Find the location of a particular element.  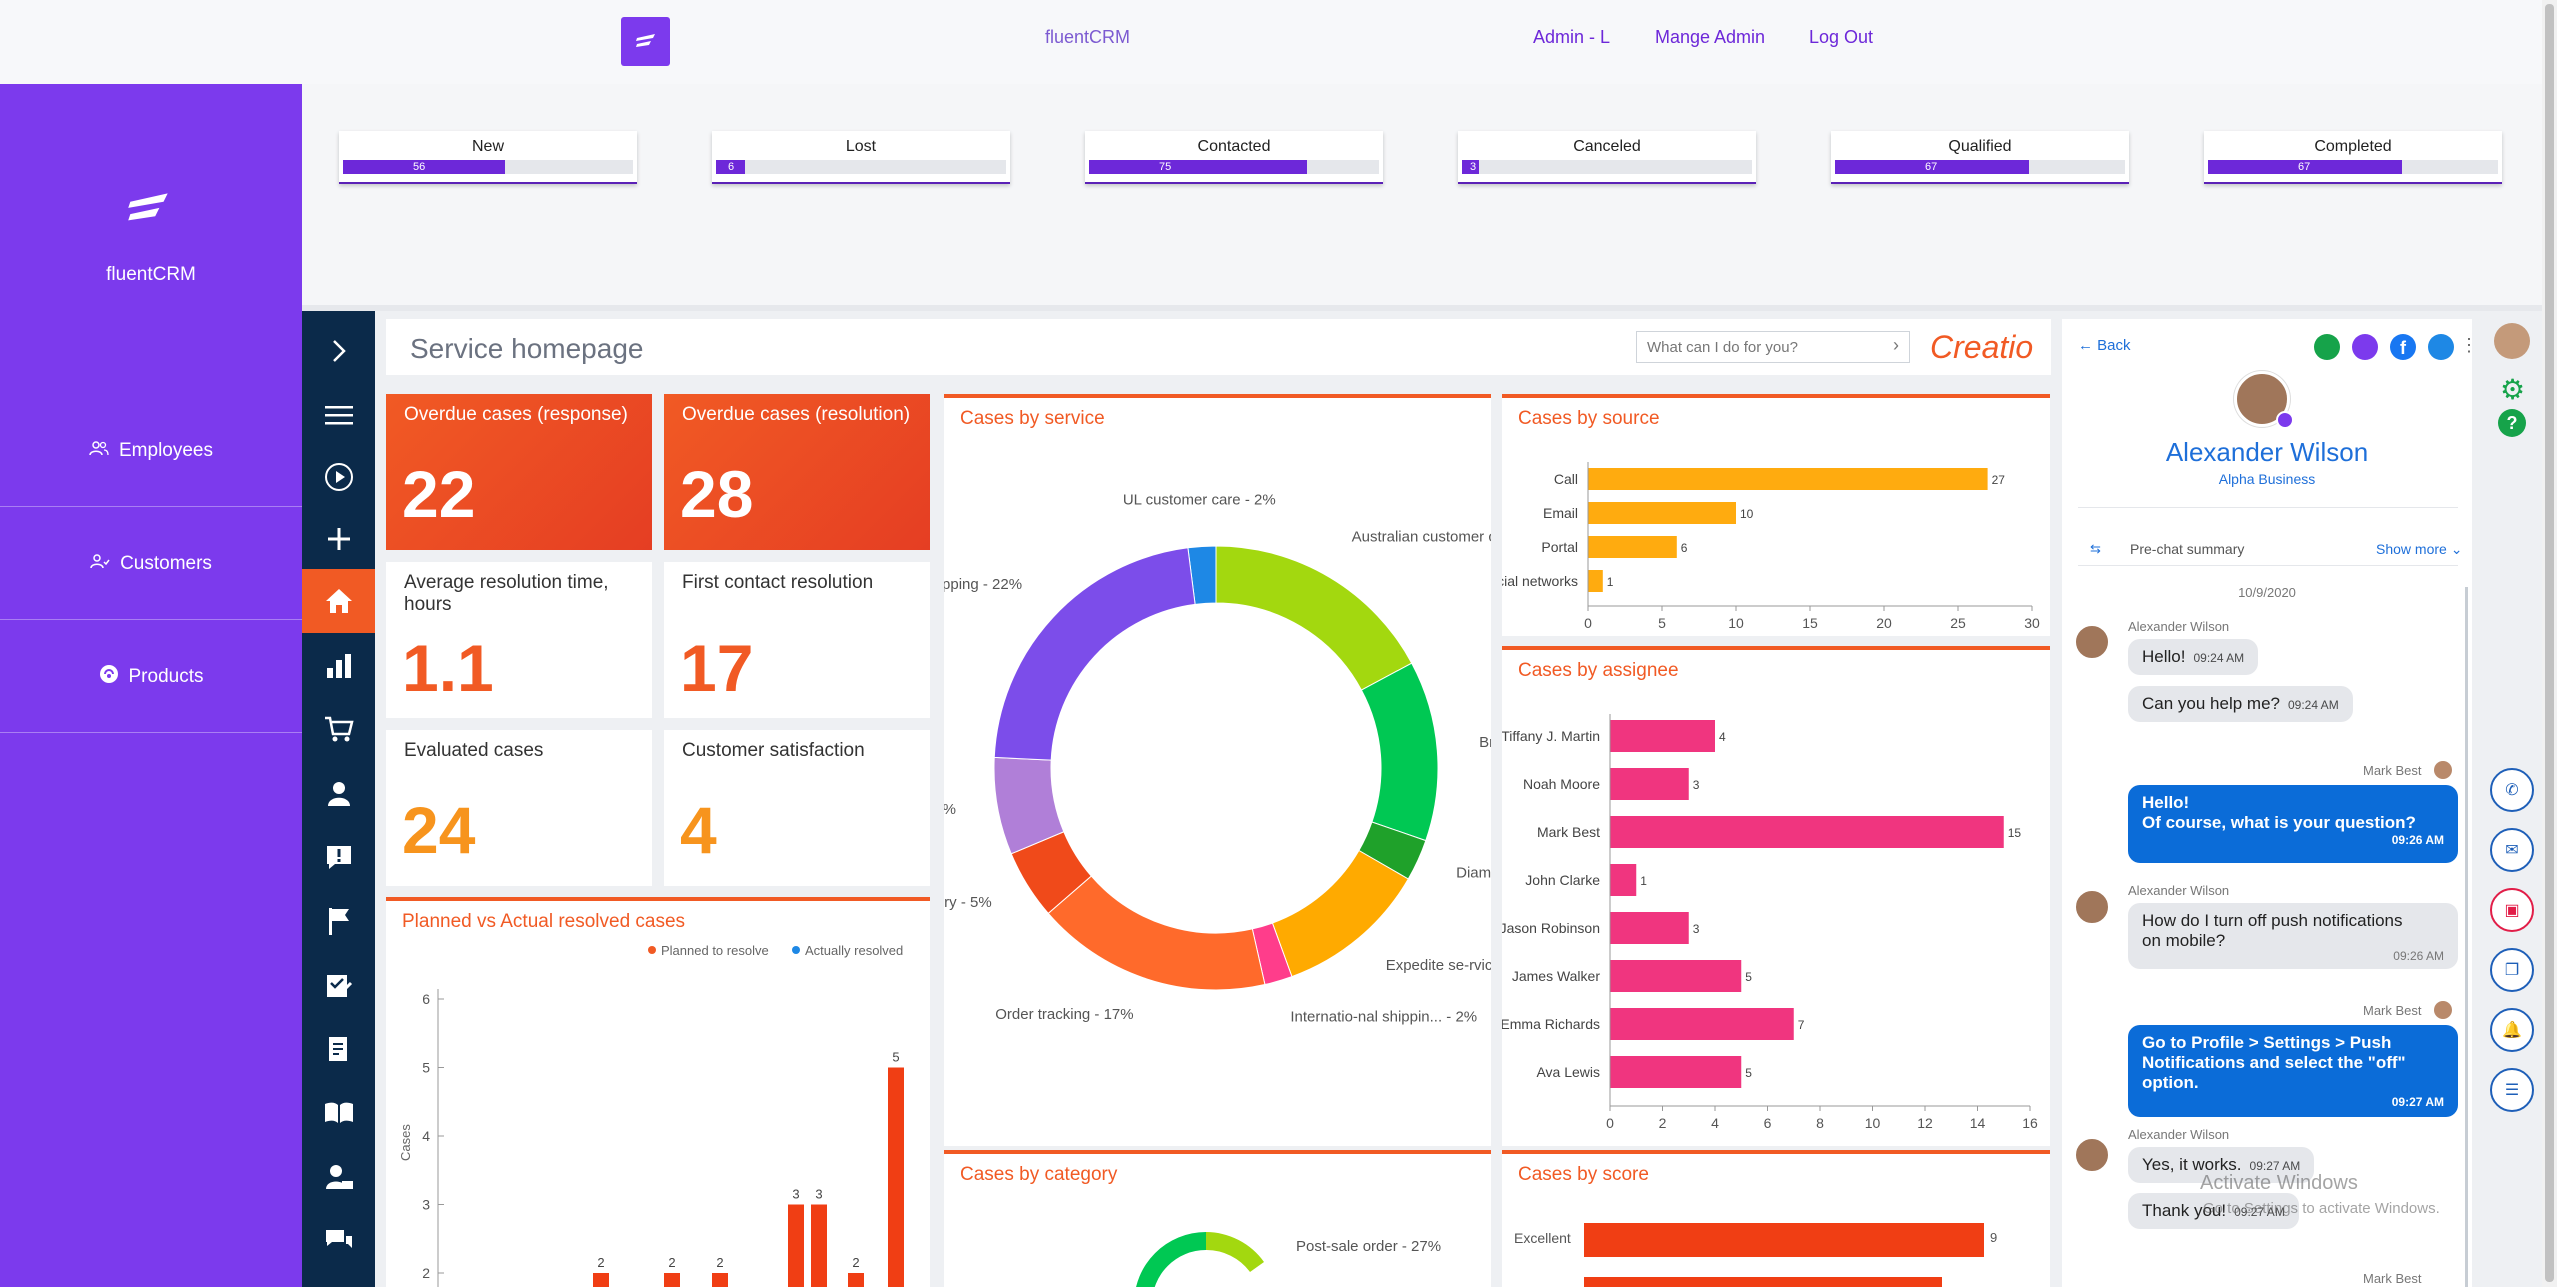

message-sender: Mark Best is located at coordinates (2392, 1010).